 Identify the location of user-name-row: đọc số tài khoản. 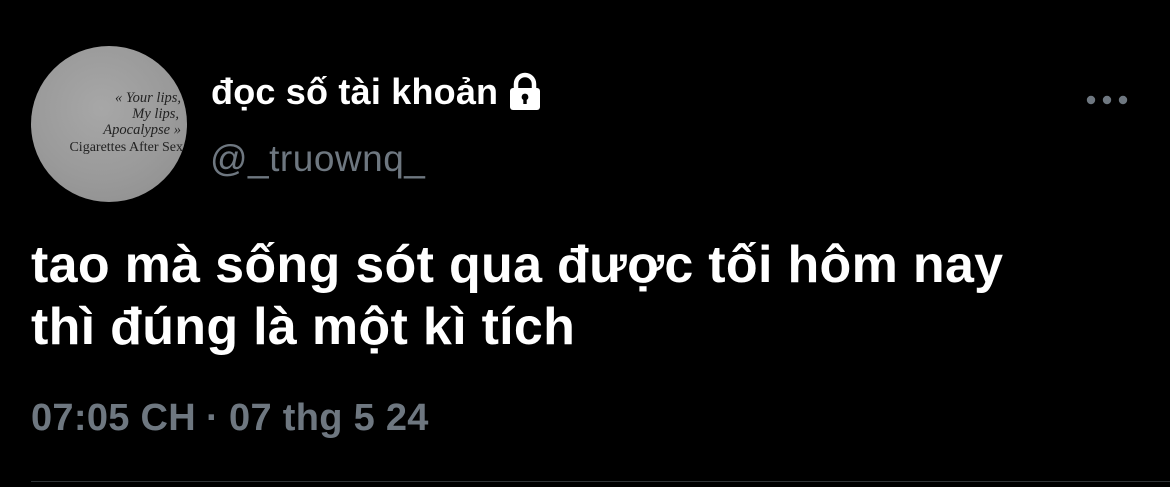
(378, 92).